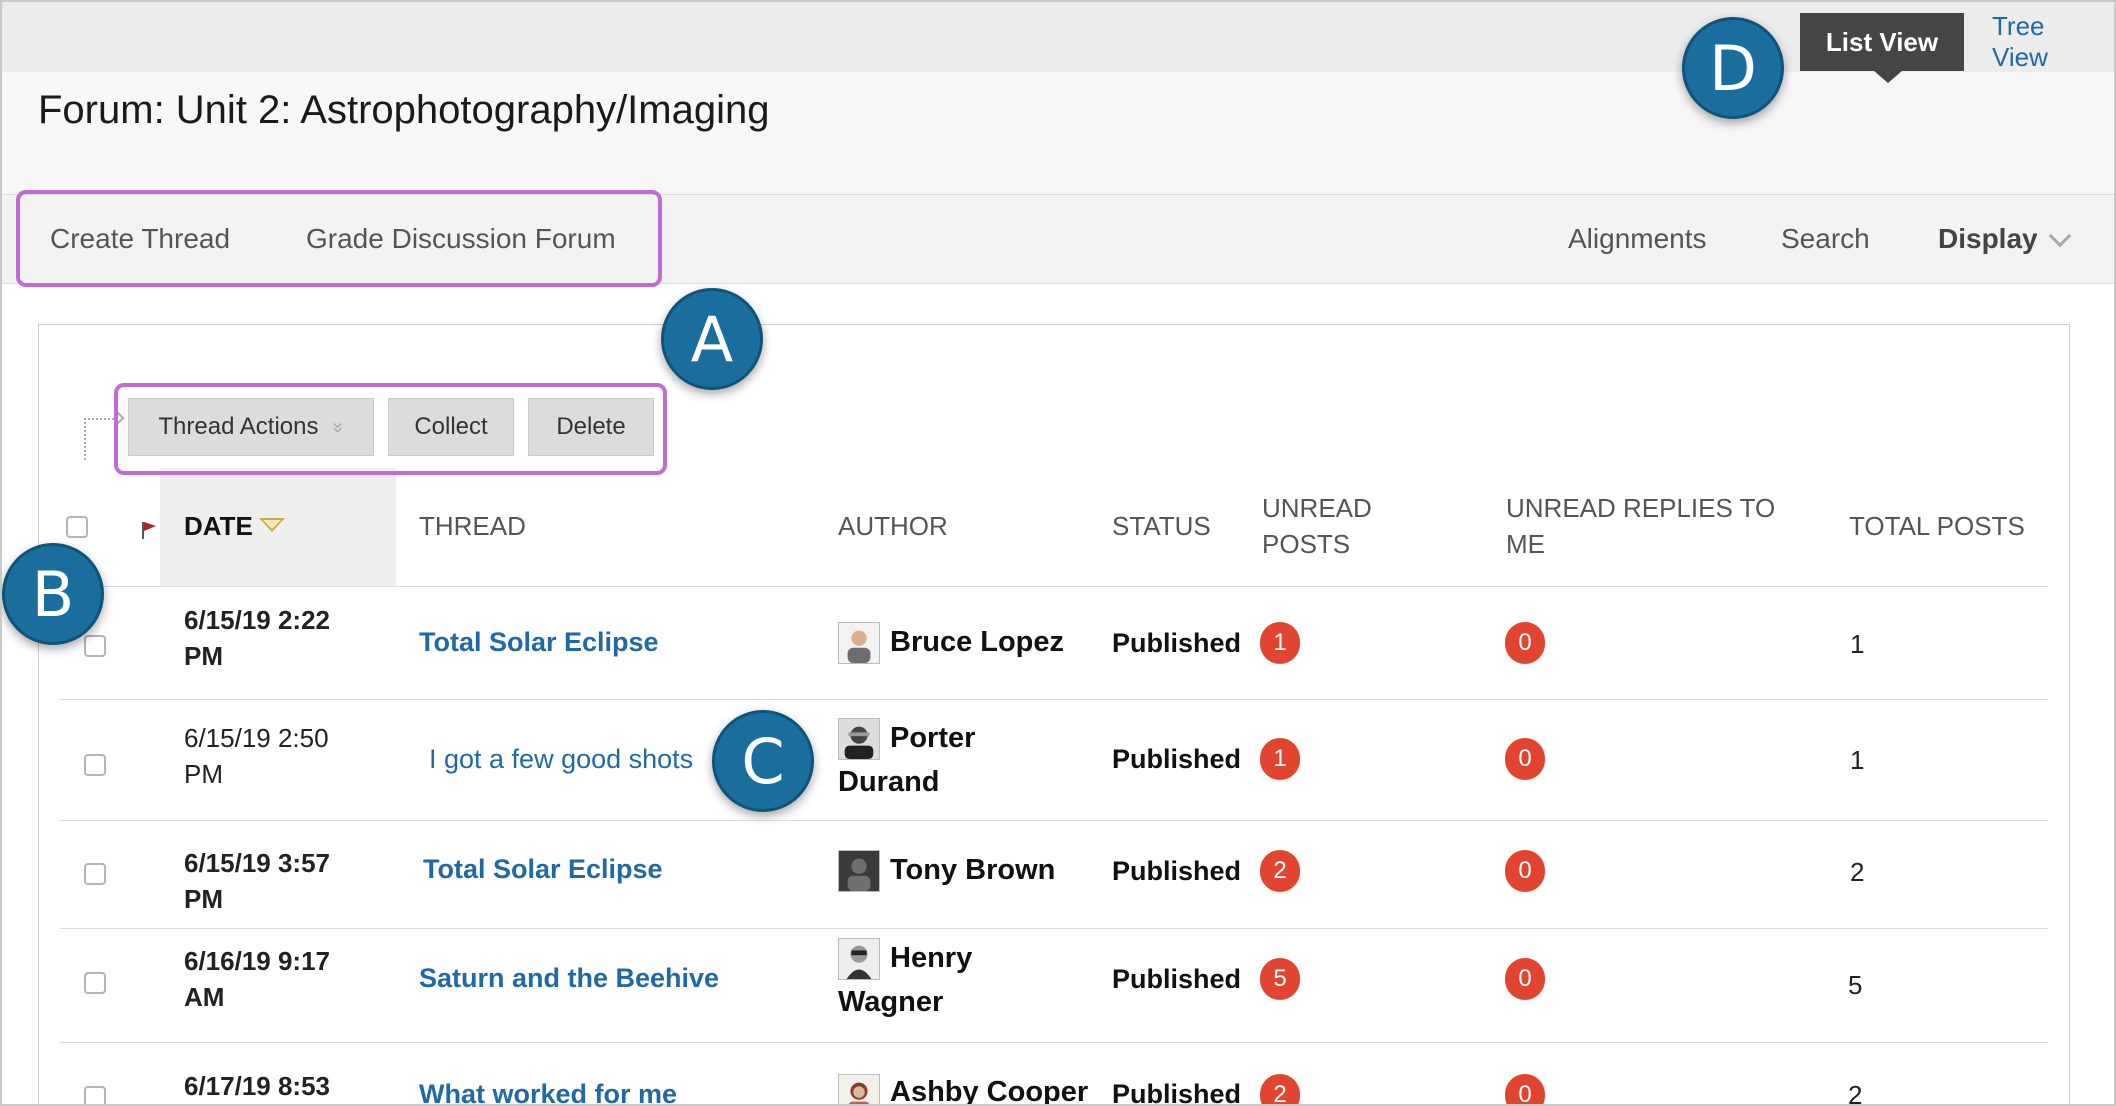 The image size is (2116, 1106). What do you see at coordinates (77, 527) in the screenshot?
I see `select-all-checkbox` at bounding box center [77, 527].